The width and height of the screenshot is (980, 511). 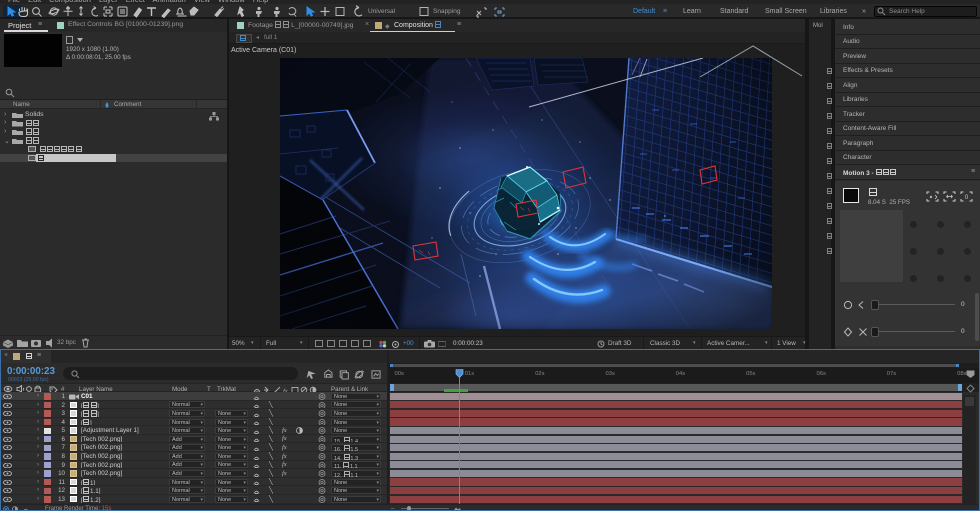 I want to click on svg-text: 0, so click(x=967, y=198).